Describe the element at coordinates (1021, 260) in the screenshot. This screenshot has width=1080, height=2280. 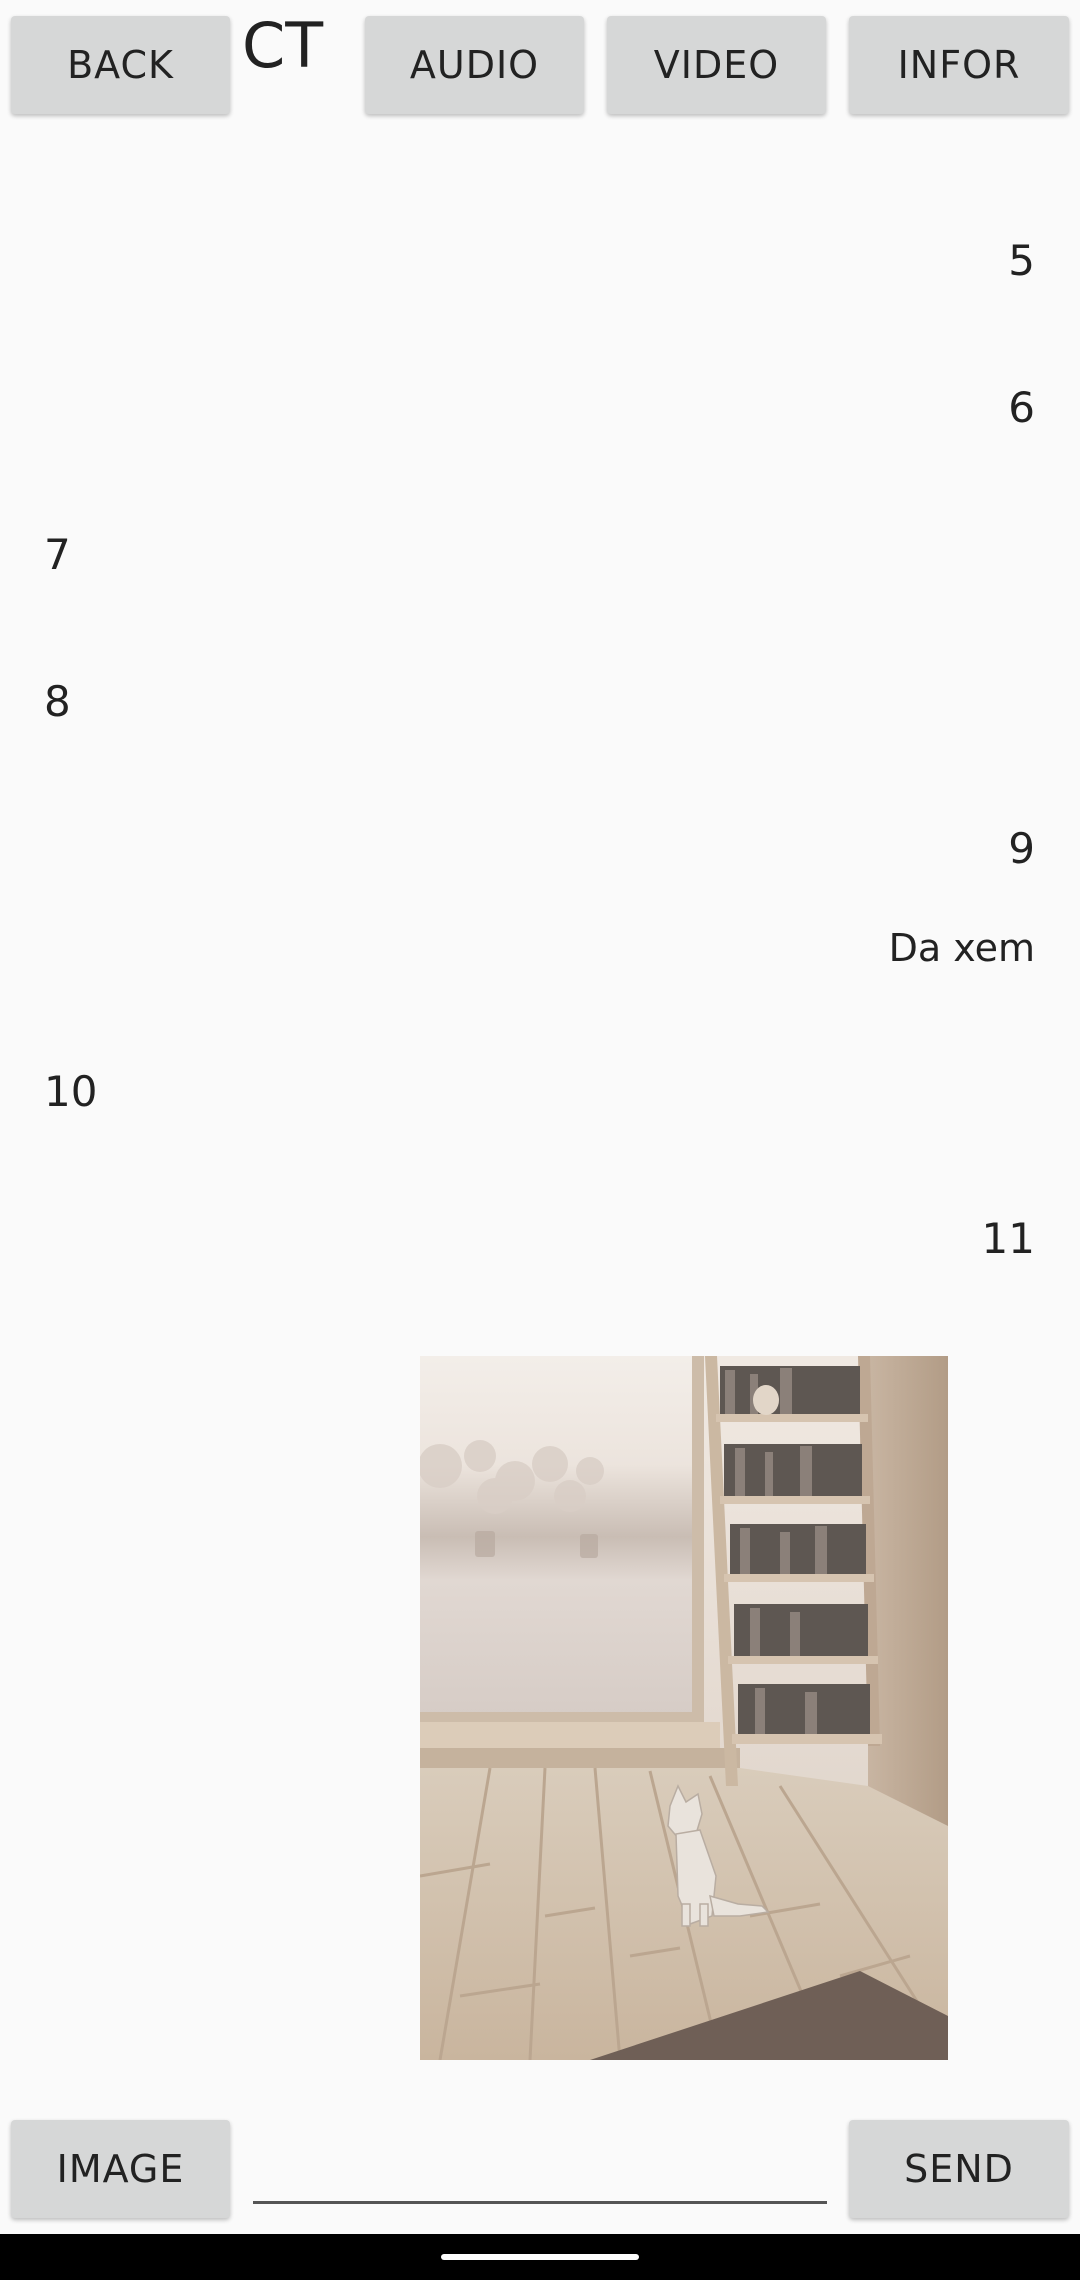
I see `message-item: 5` at that location.